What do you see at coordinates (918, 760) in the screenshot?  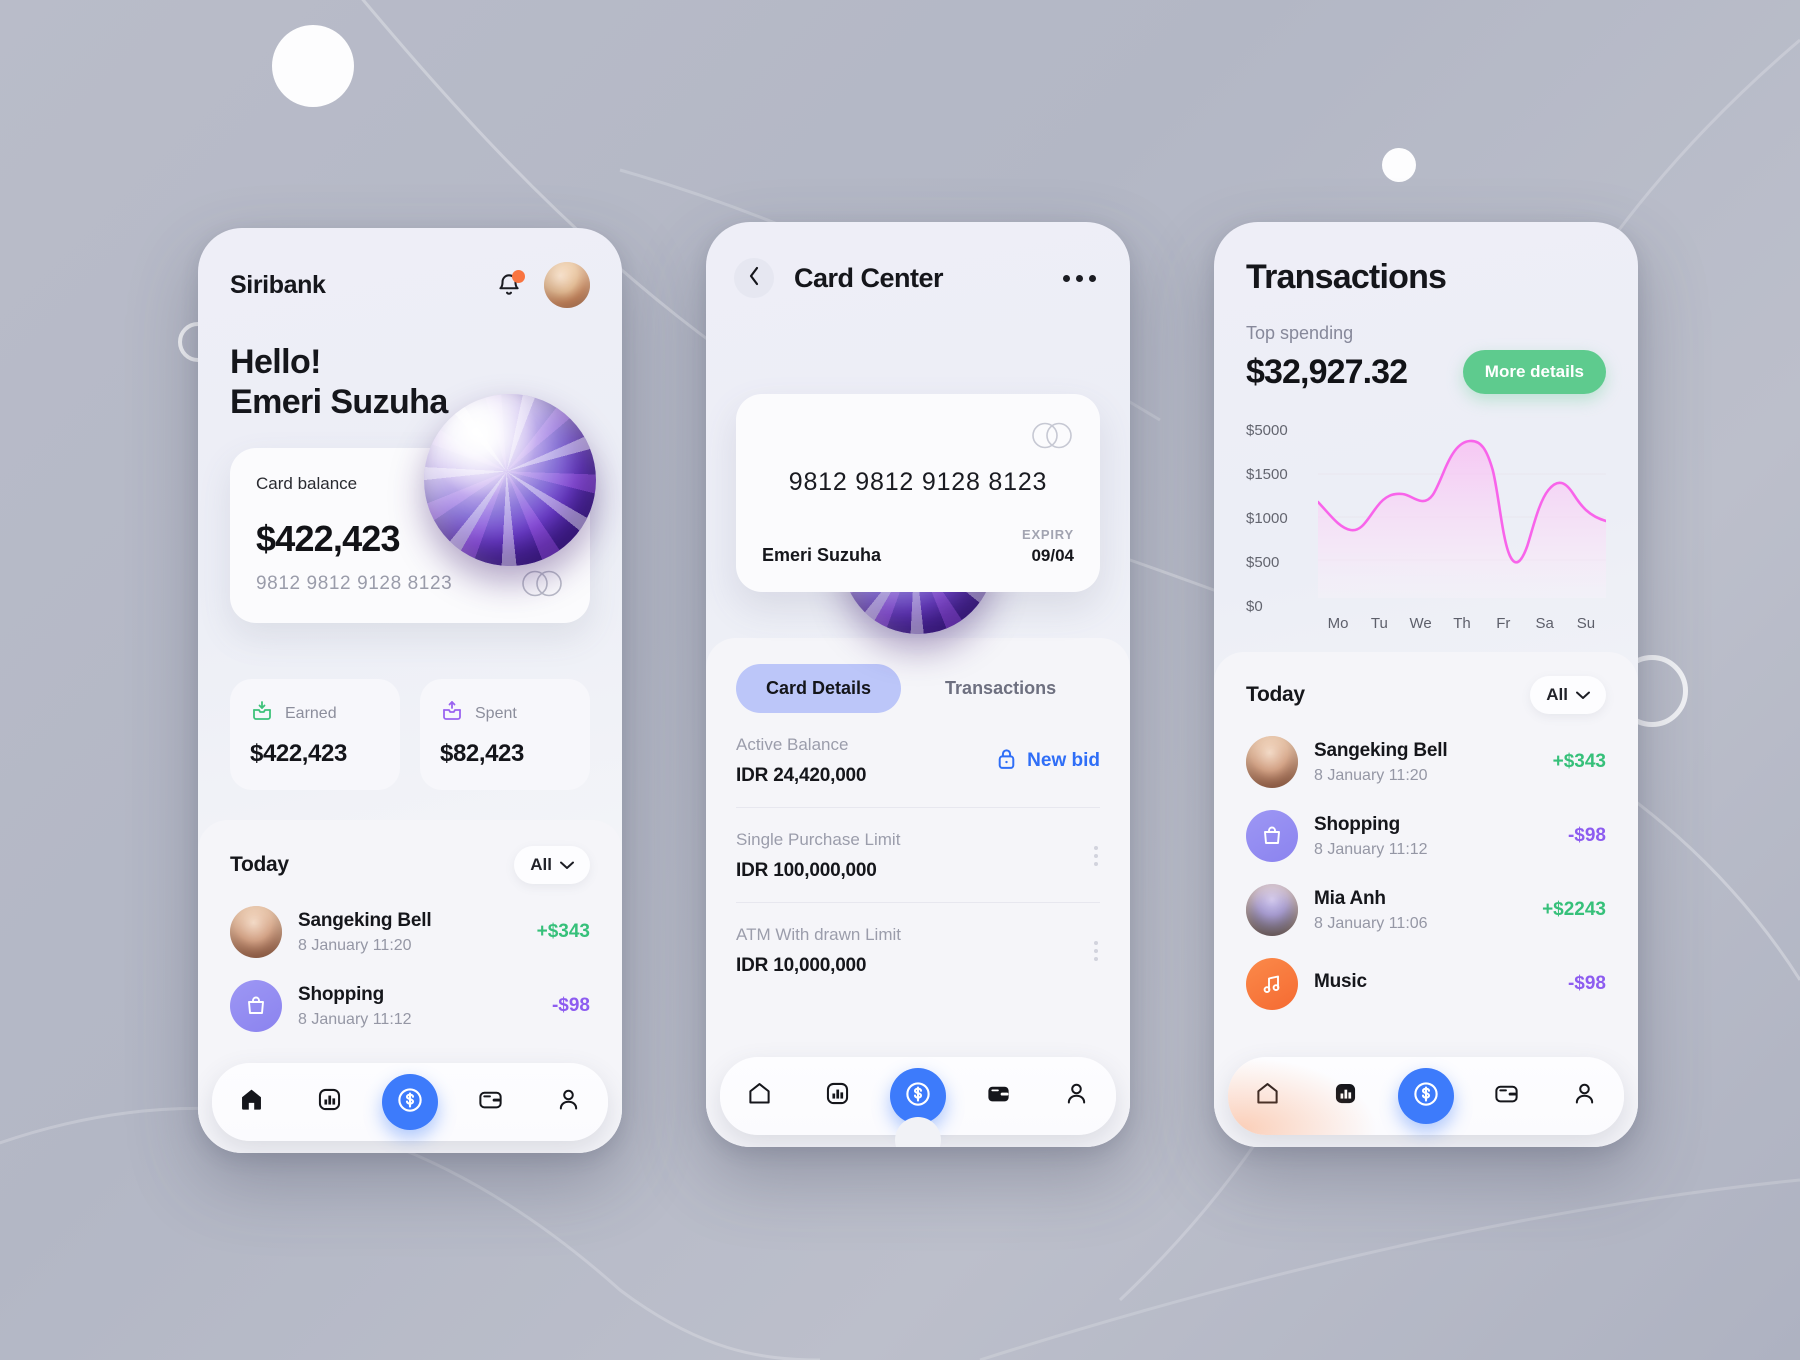 I see `detail-row-active-balance: Active Balance IDR 24,420,000 New bid` at bounding box center [918, 760].